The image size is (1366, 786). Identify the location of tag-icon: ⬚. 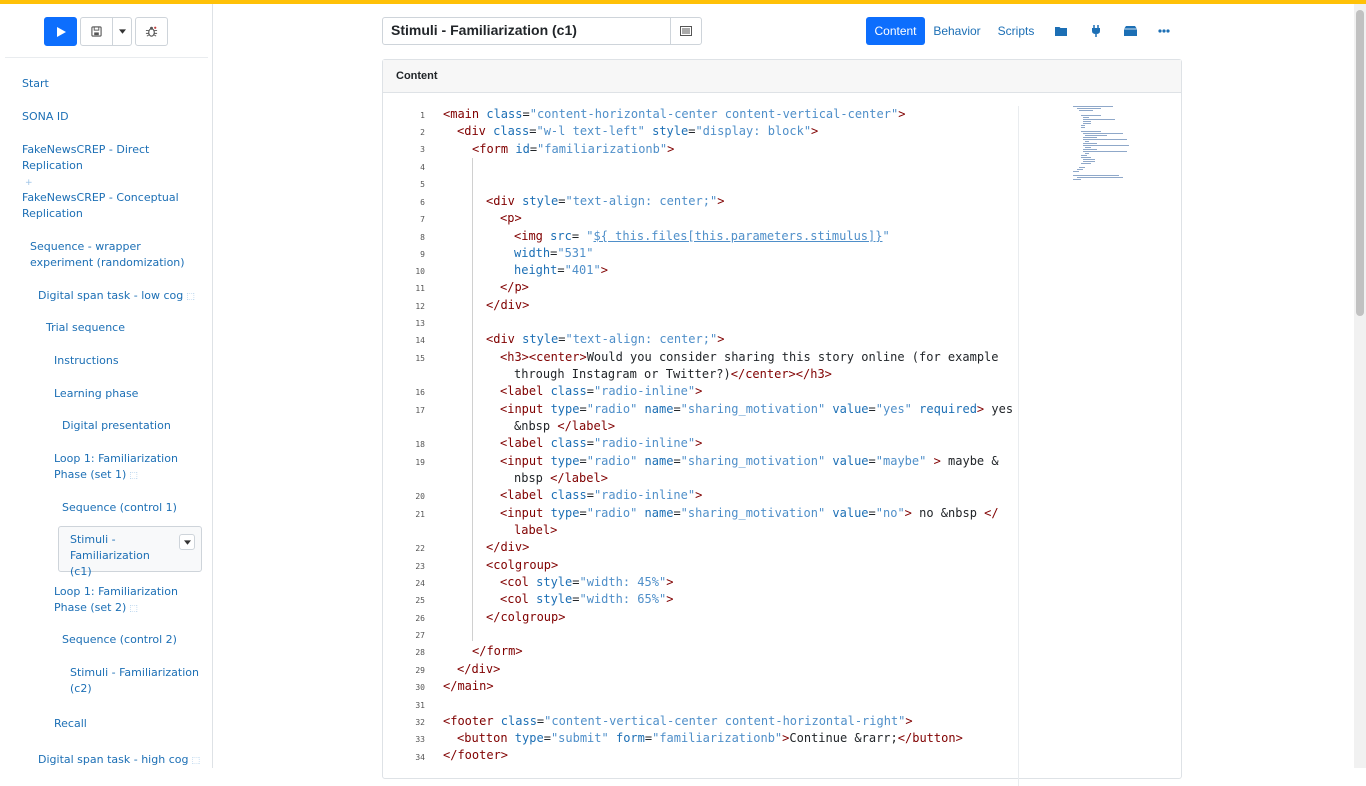
(133, 476).